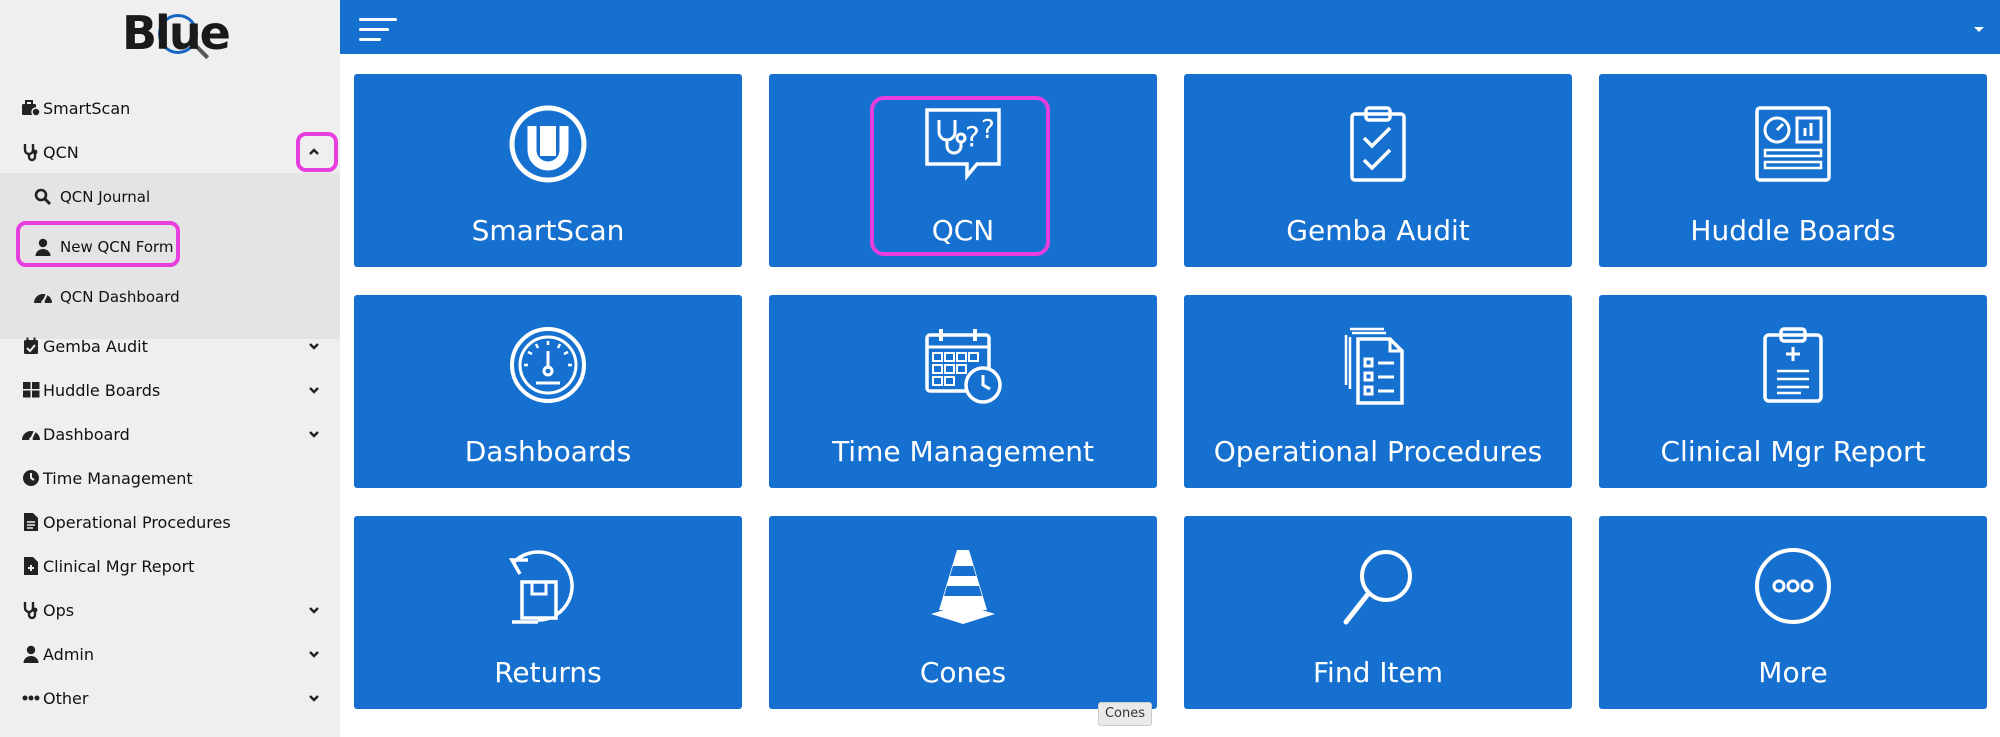 This screenshot has height=737, width=2000. What do you see at coordinates (31, 698) in the screenshot?
I see `ellipsis-icon` at bounding box center [31, 698].